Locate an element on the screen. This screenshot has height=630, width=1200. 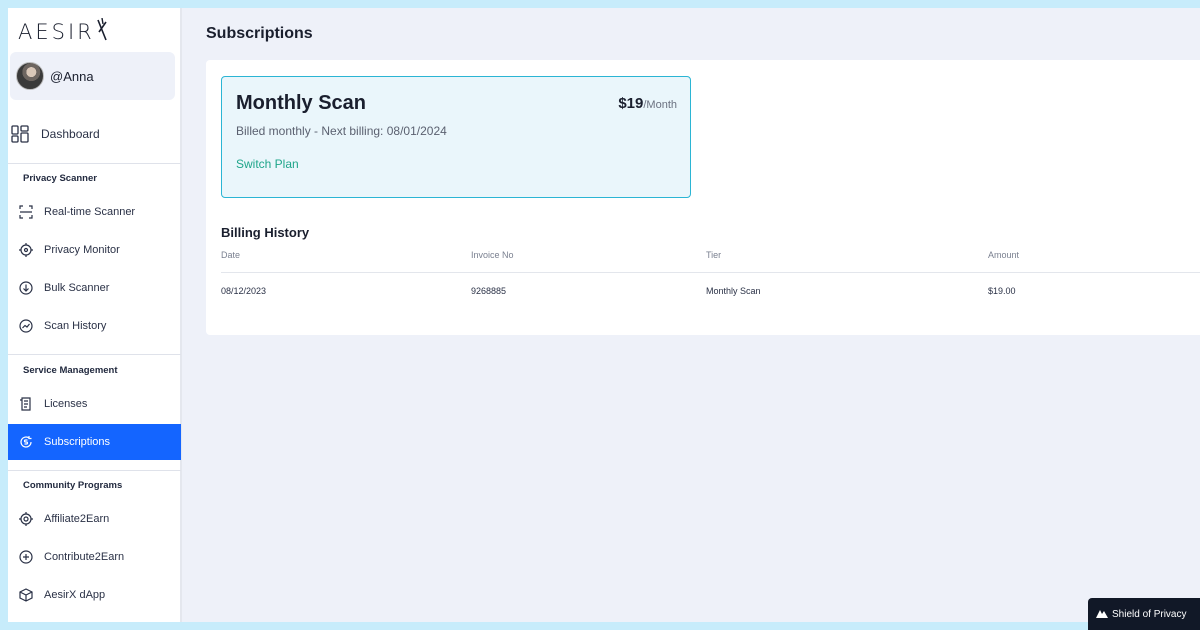
sidebar-item-label: Scan History is located at coordinates (75, 326).